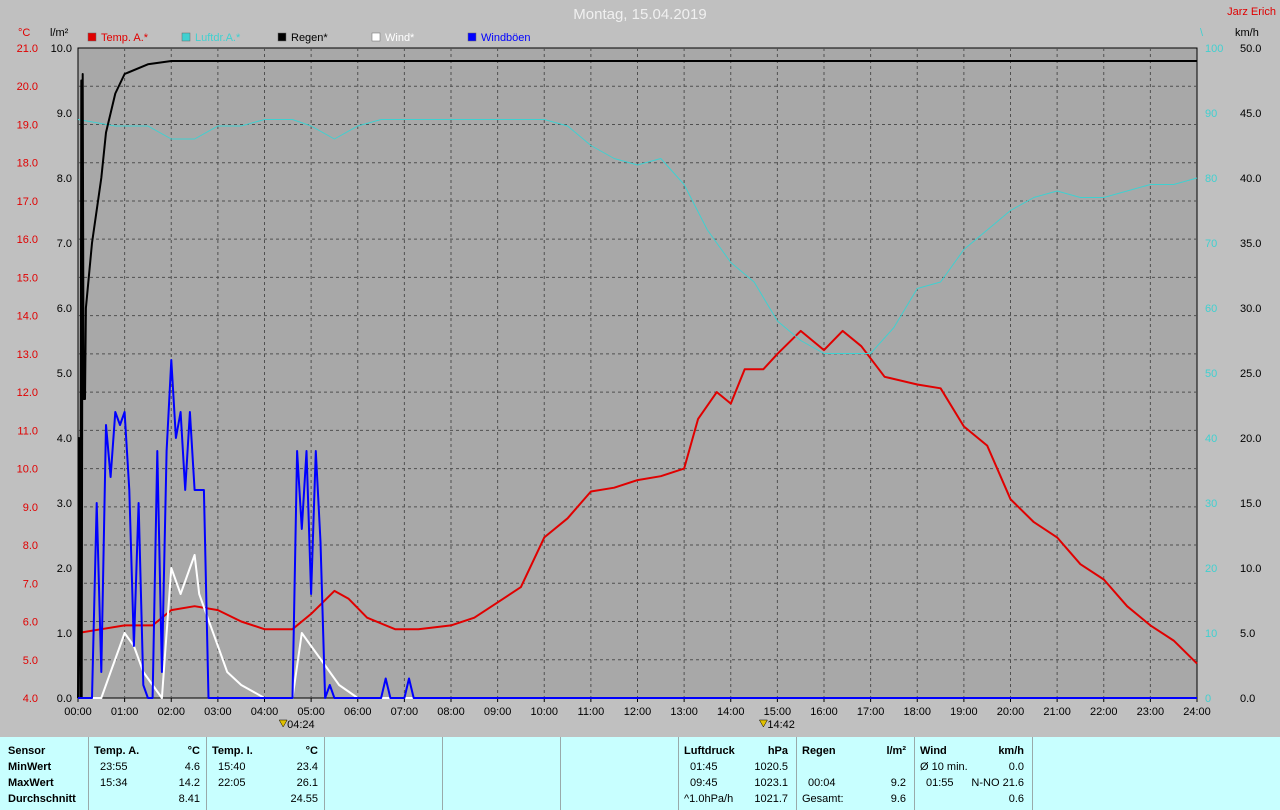 The width and height of the screenshot is (1280, 810). What do you see at coordinates (30, 699) in the screenshot?
I see `temp-tick-label: 4.0` at bounding box center [30, 699].